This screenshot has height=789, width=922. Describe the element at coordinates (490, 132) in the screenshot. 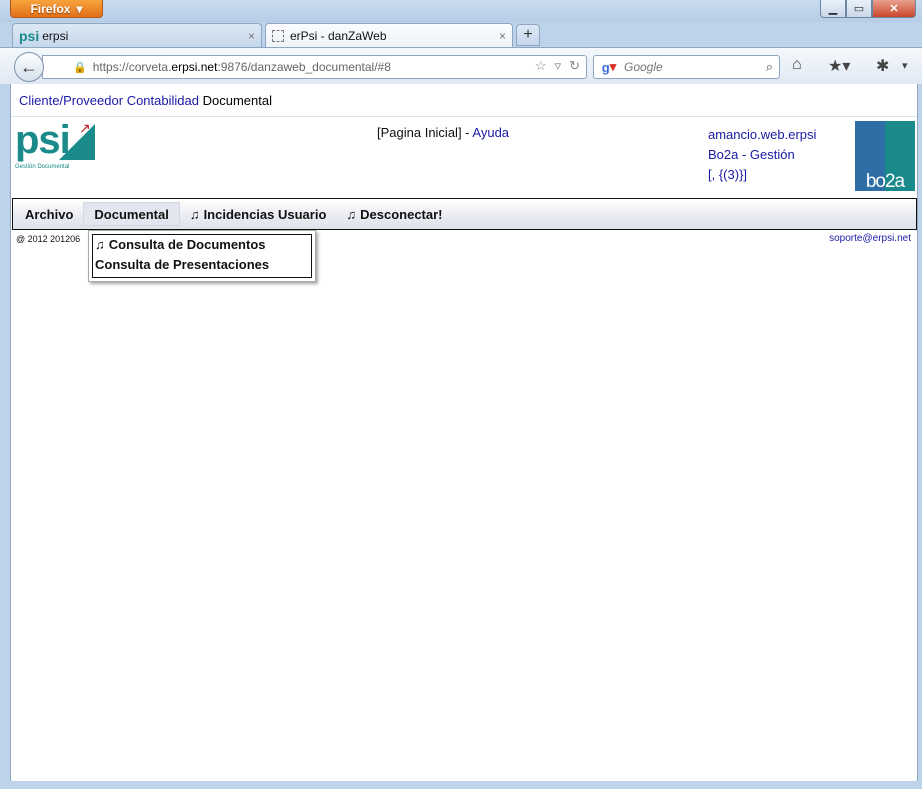

I see `ayuda-link: Ayuda` at that location.